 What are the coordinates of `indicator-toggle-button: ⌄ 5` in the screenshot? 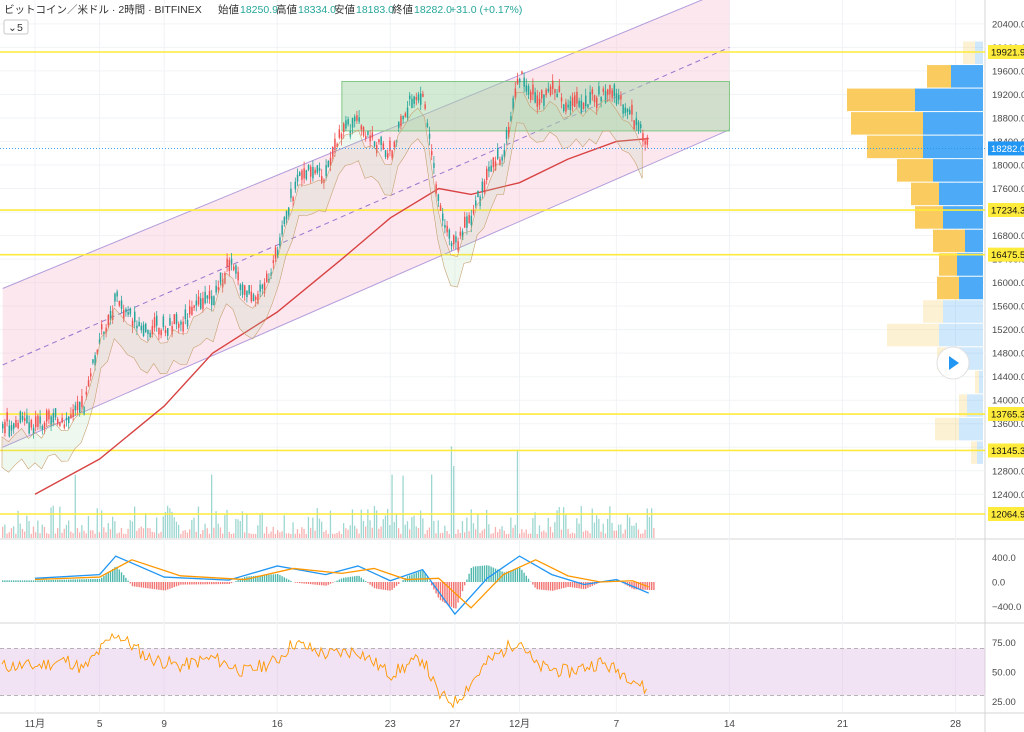 It's located at (16, 27).